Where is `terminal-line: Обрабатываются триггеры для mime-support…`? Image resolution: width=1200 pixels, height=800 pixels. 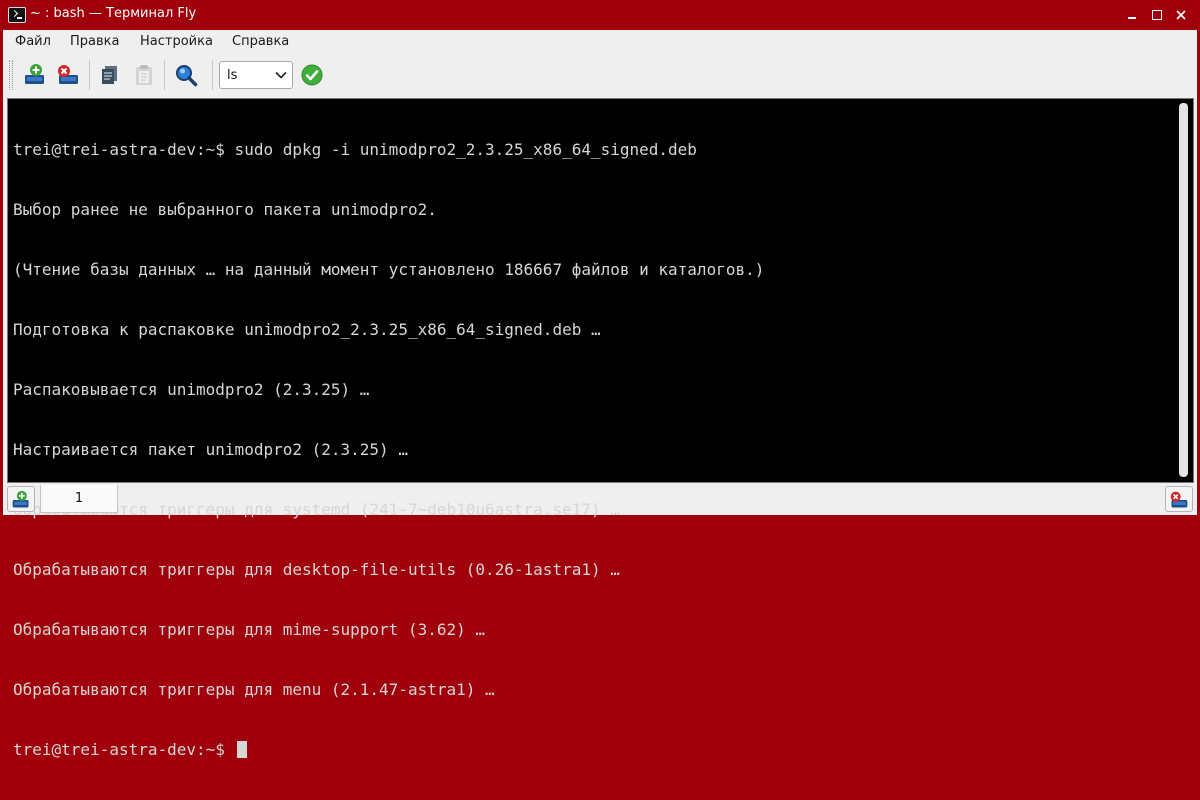 terminal-line: Обрабатываются триггеры для mime-support… is located at coordinates (249, 629).